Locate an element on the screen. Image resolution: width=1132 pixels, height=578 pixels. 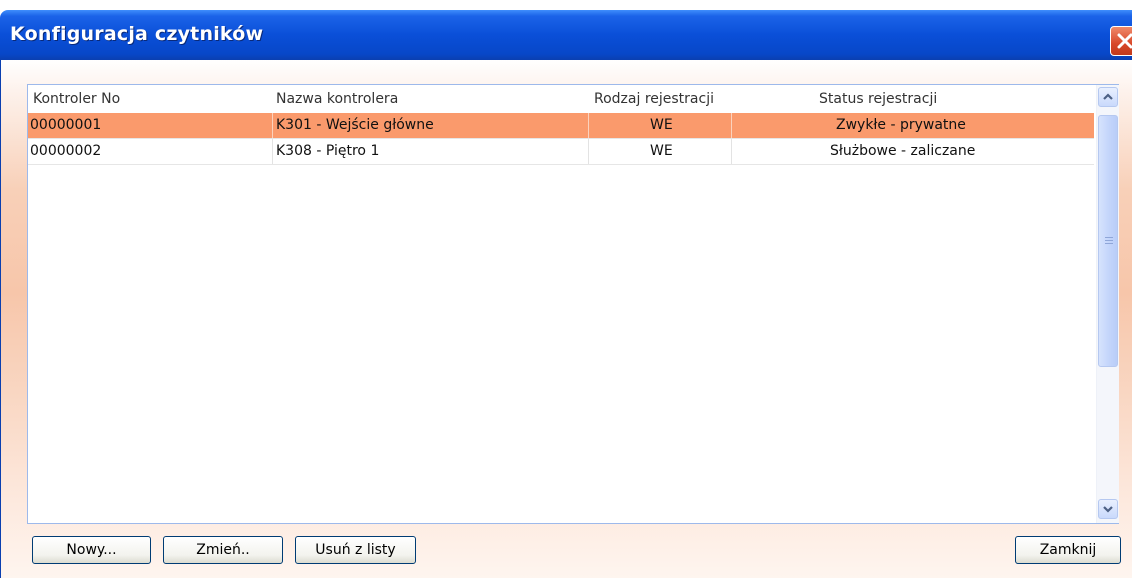
cell-controller-name: K301 - Wejście główne is located at coordinates (355, 125).